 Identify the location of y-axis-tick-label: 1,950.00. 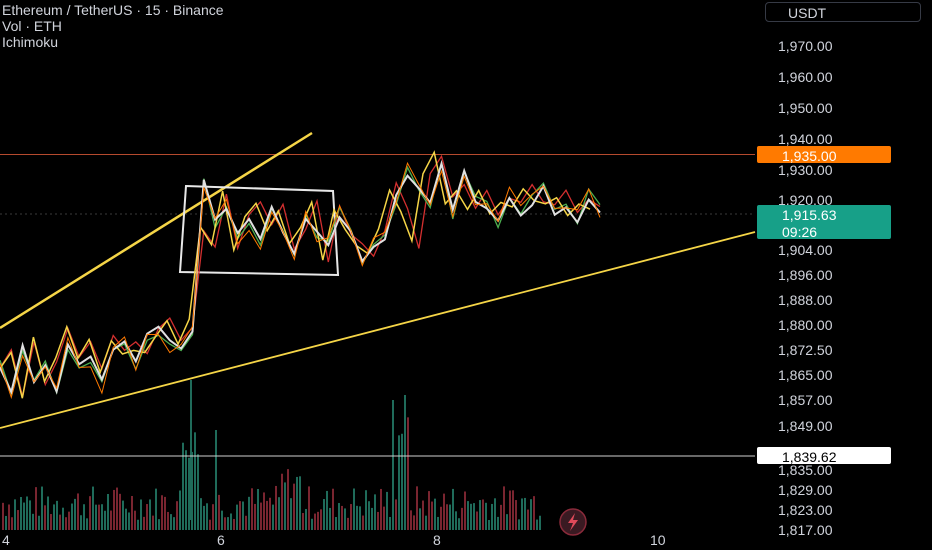
(805, 108).